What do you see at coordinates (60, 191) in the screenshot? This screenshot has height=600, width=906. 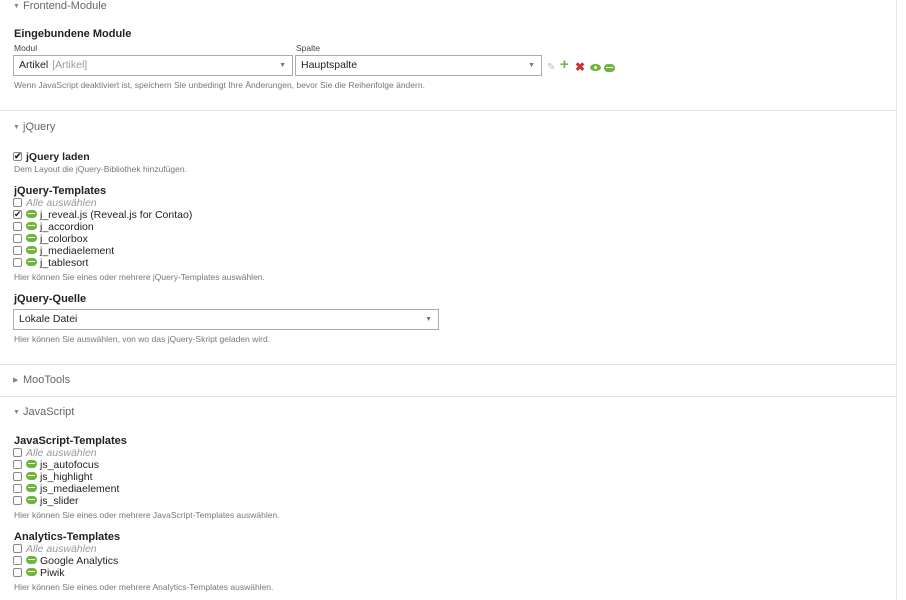 I see `heading-jquery-templates: jQuery-Templates` at bounding box center [60, 191].